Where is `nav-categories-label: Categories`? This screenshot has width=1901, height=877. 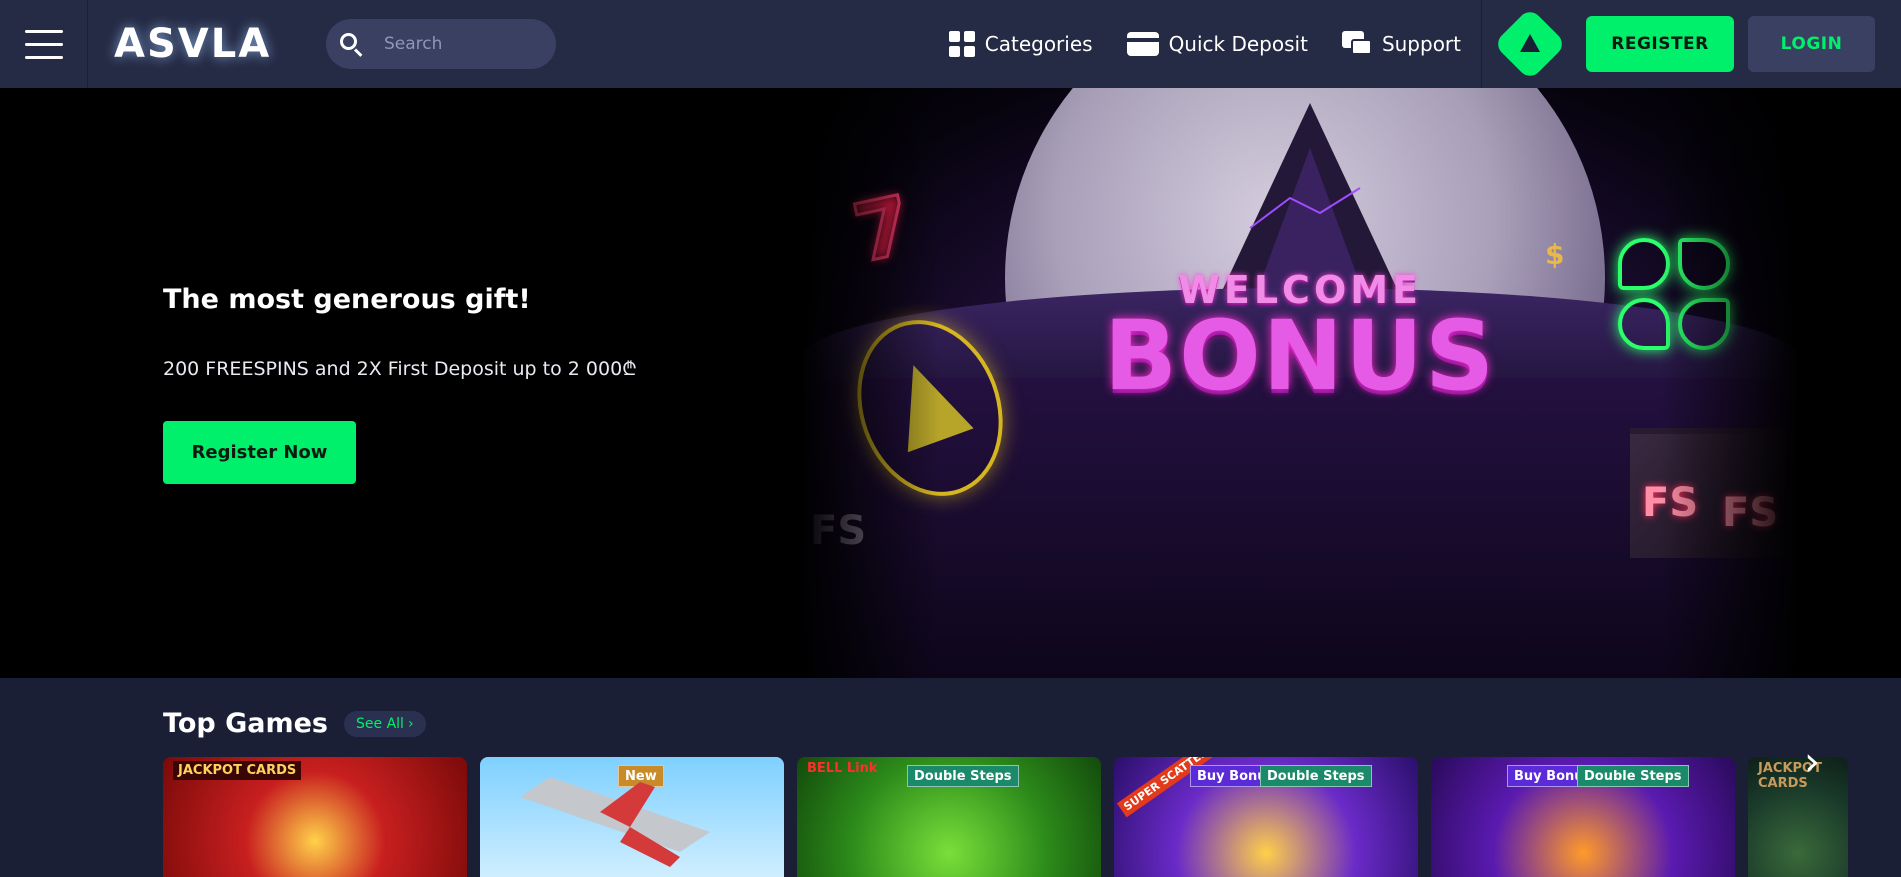
nav-categories-label: Categories is located at coordinates (1038, 44).